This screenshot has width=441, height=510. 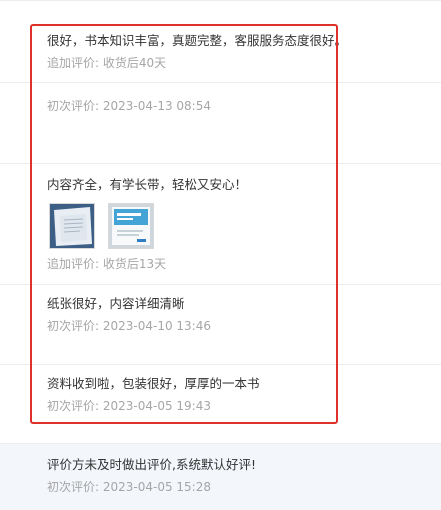 What do you see at coordinates (151, 464) in the screenshot?
I see `review-content: 评价方未及时做出评价,系统默认好评!` at bounding box center [151, 464].